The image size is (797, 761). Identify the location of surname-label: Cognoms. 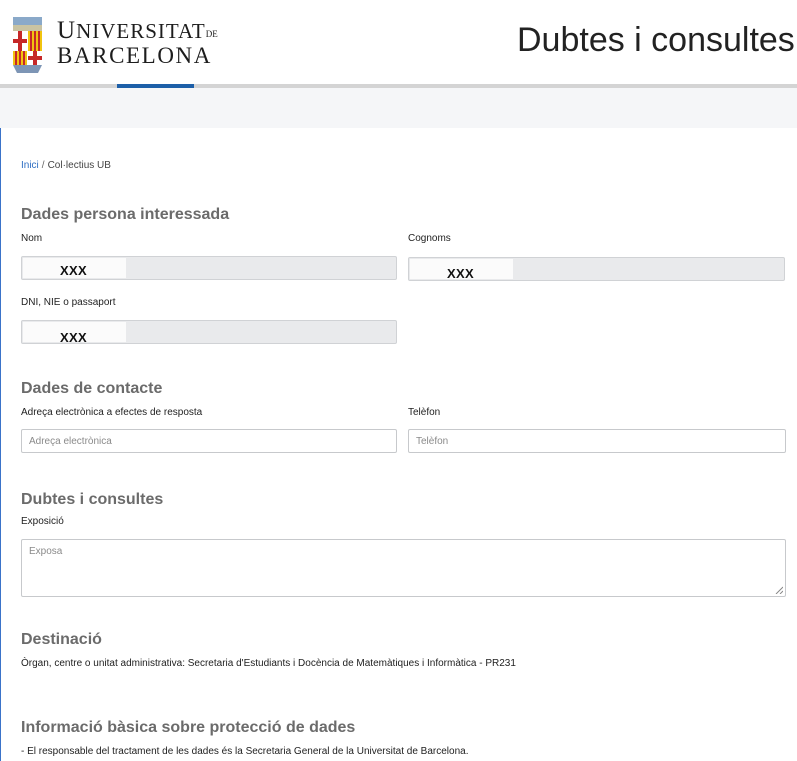
(429, 238).